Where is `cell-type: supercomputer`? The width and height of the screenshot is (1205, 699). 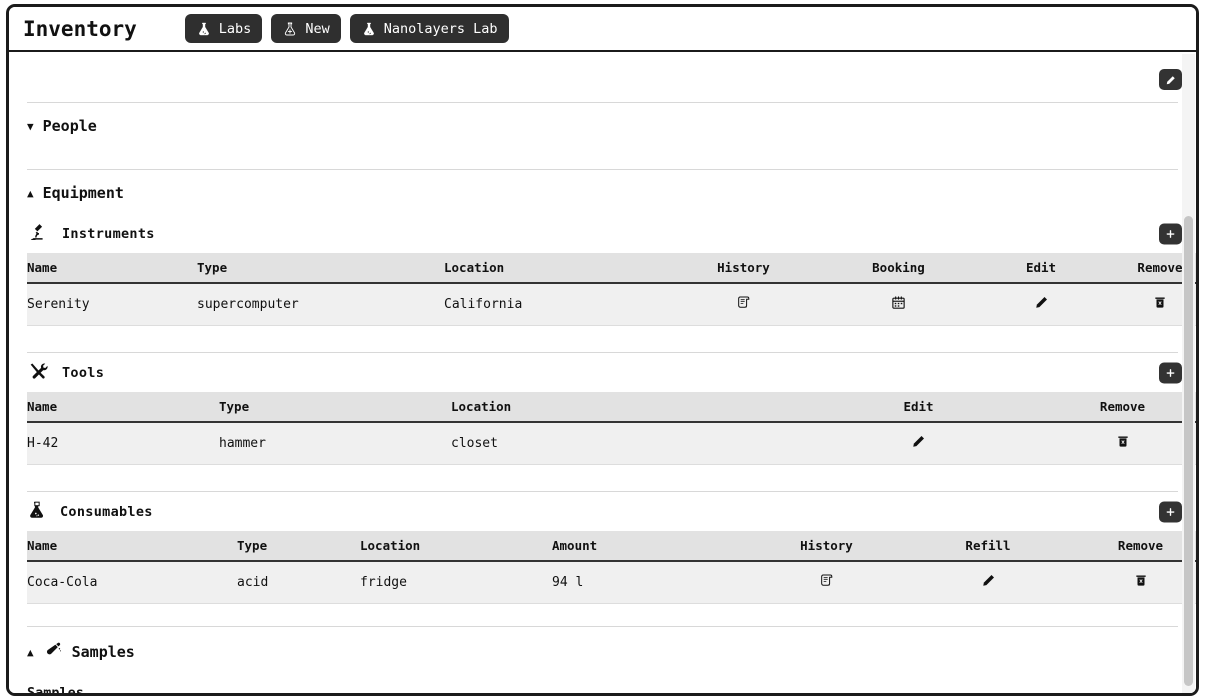
cell-type: supercomputer is located at coordinates (320, 304).